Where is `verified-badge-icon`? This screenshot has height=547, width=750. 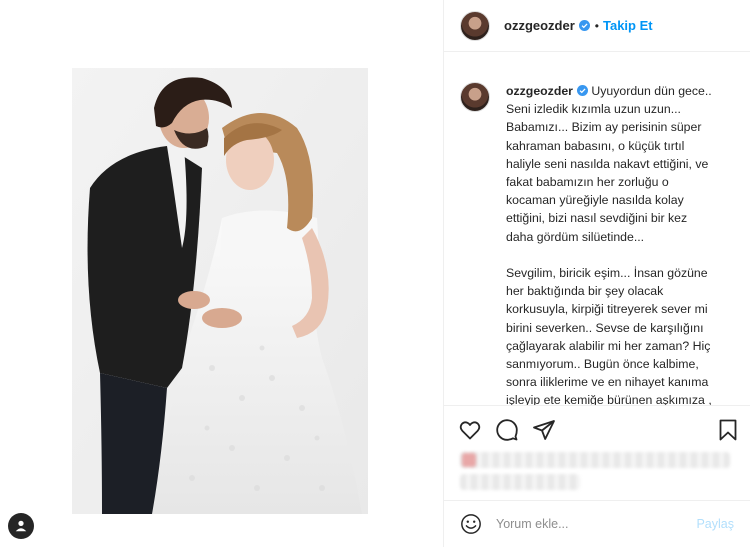 verified-badge-icon is located at coordinates (584, 25).